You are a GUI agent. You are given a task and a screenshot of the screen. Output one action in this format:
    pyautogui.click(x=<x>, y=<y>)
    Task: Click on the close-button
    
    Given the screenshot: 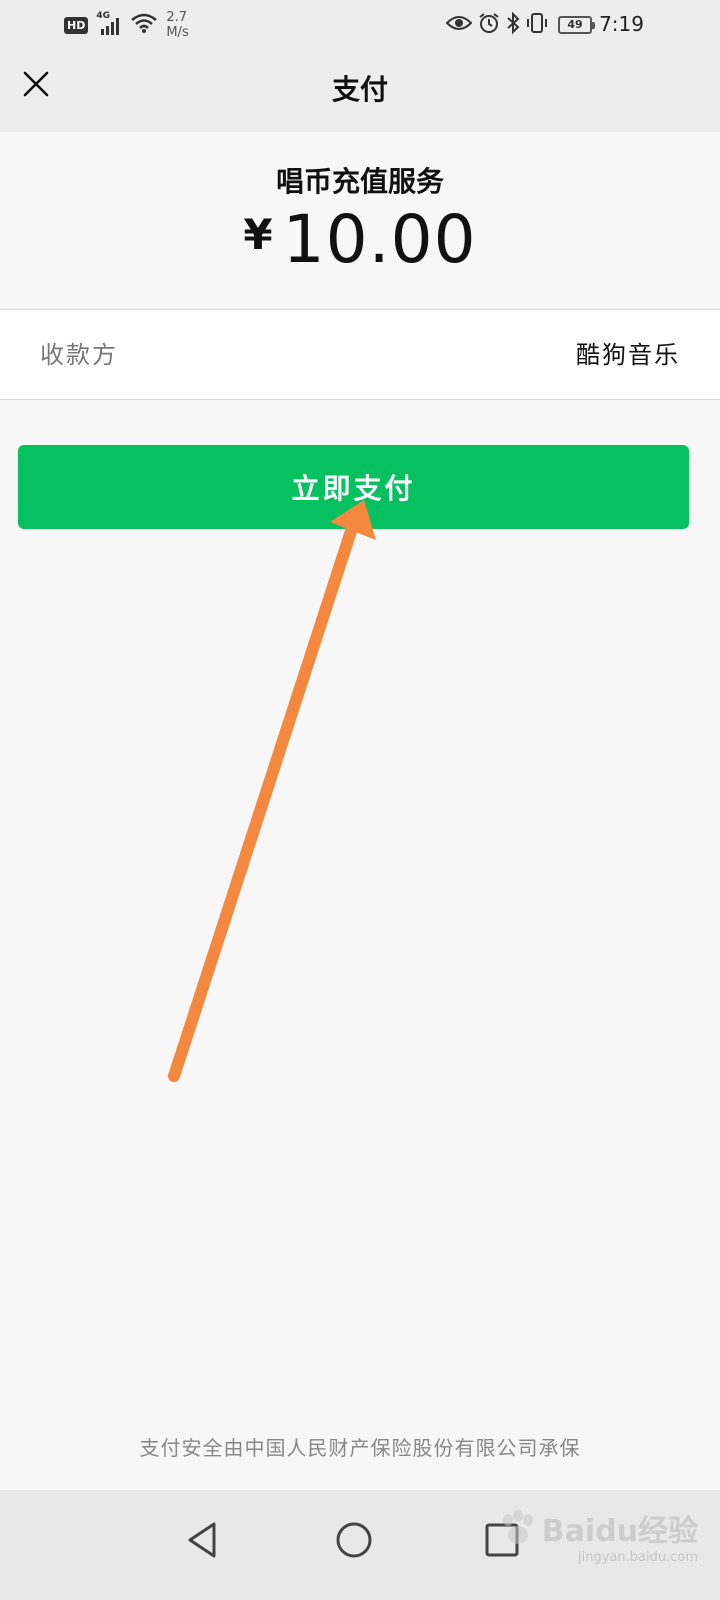 What is the action you would take?
    pyautogui.click(x=36, y=84)
    